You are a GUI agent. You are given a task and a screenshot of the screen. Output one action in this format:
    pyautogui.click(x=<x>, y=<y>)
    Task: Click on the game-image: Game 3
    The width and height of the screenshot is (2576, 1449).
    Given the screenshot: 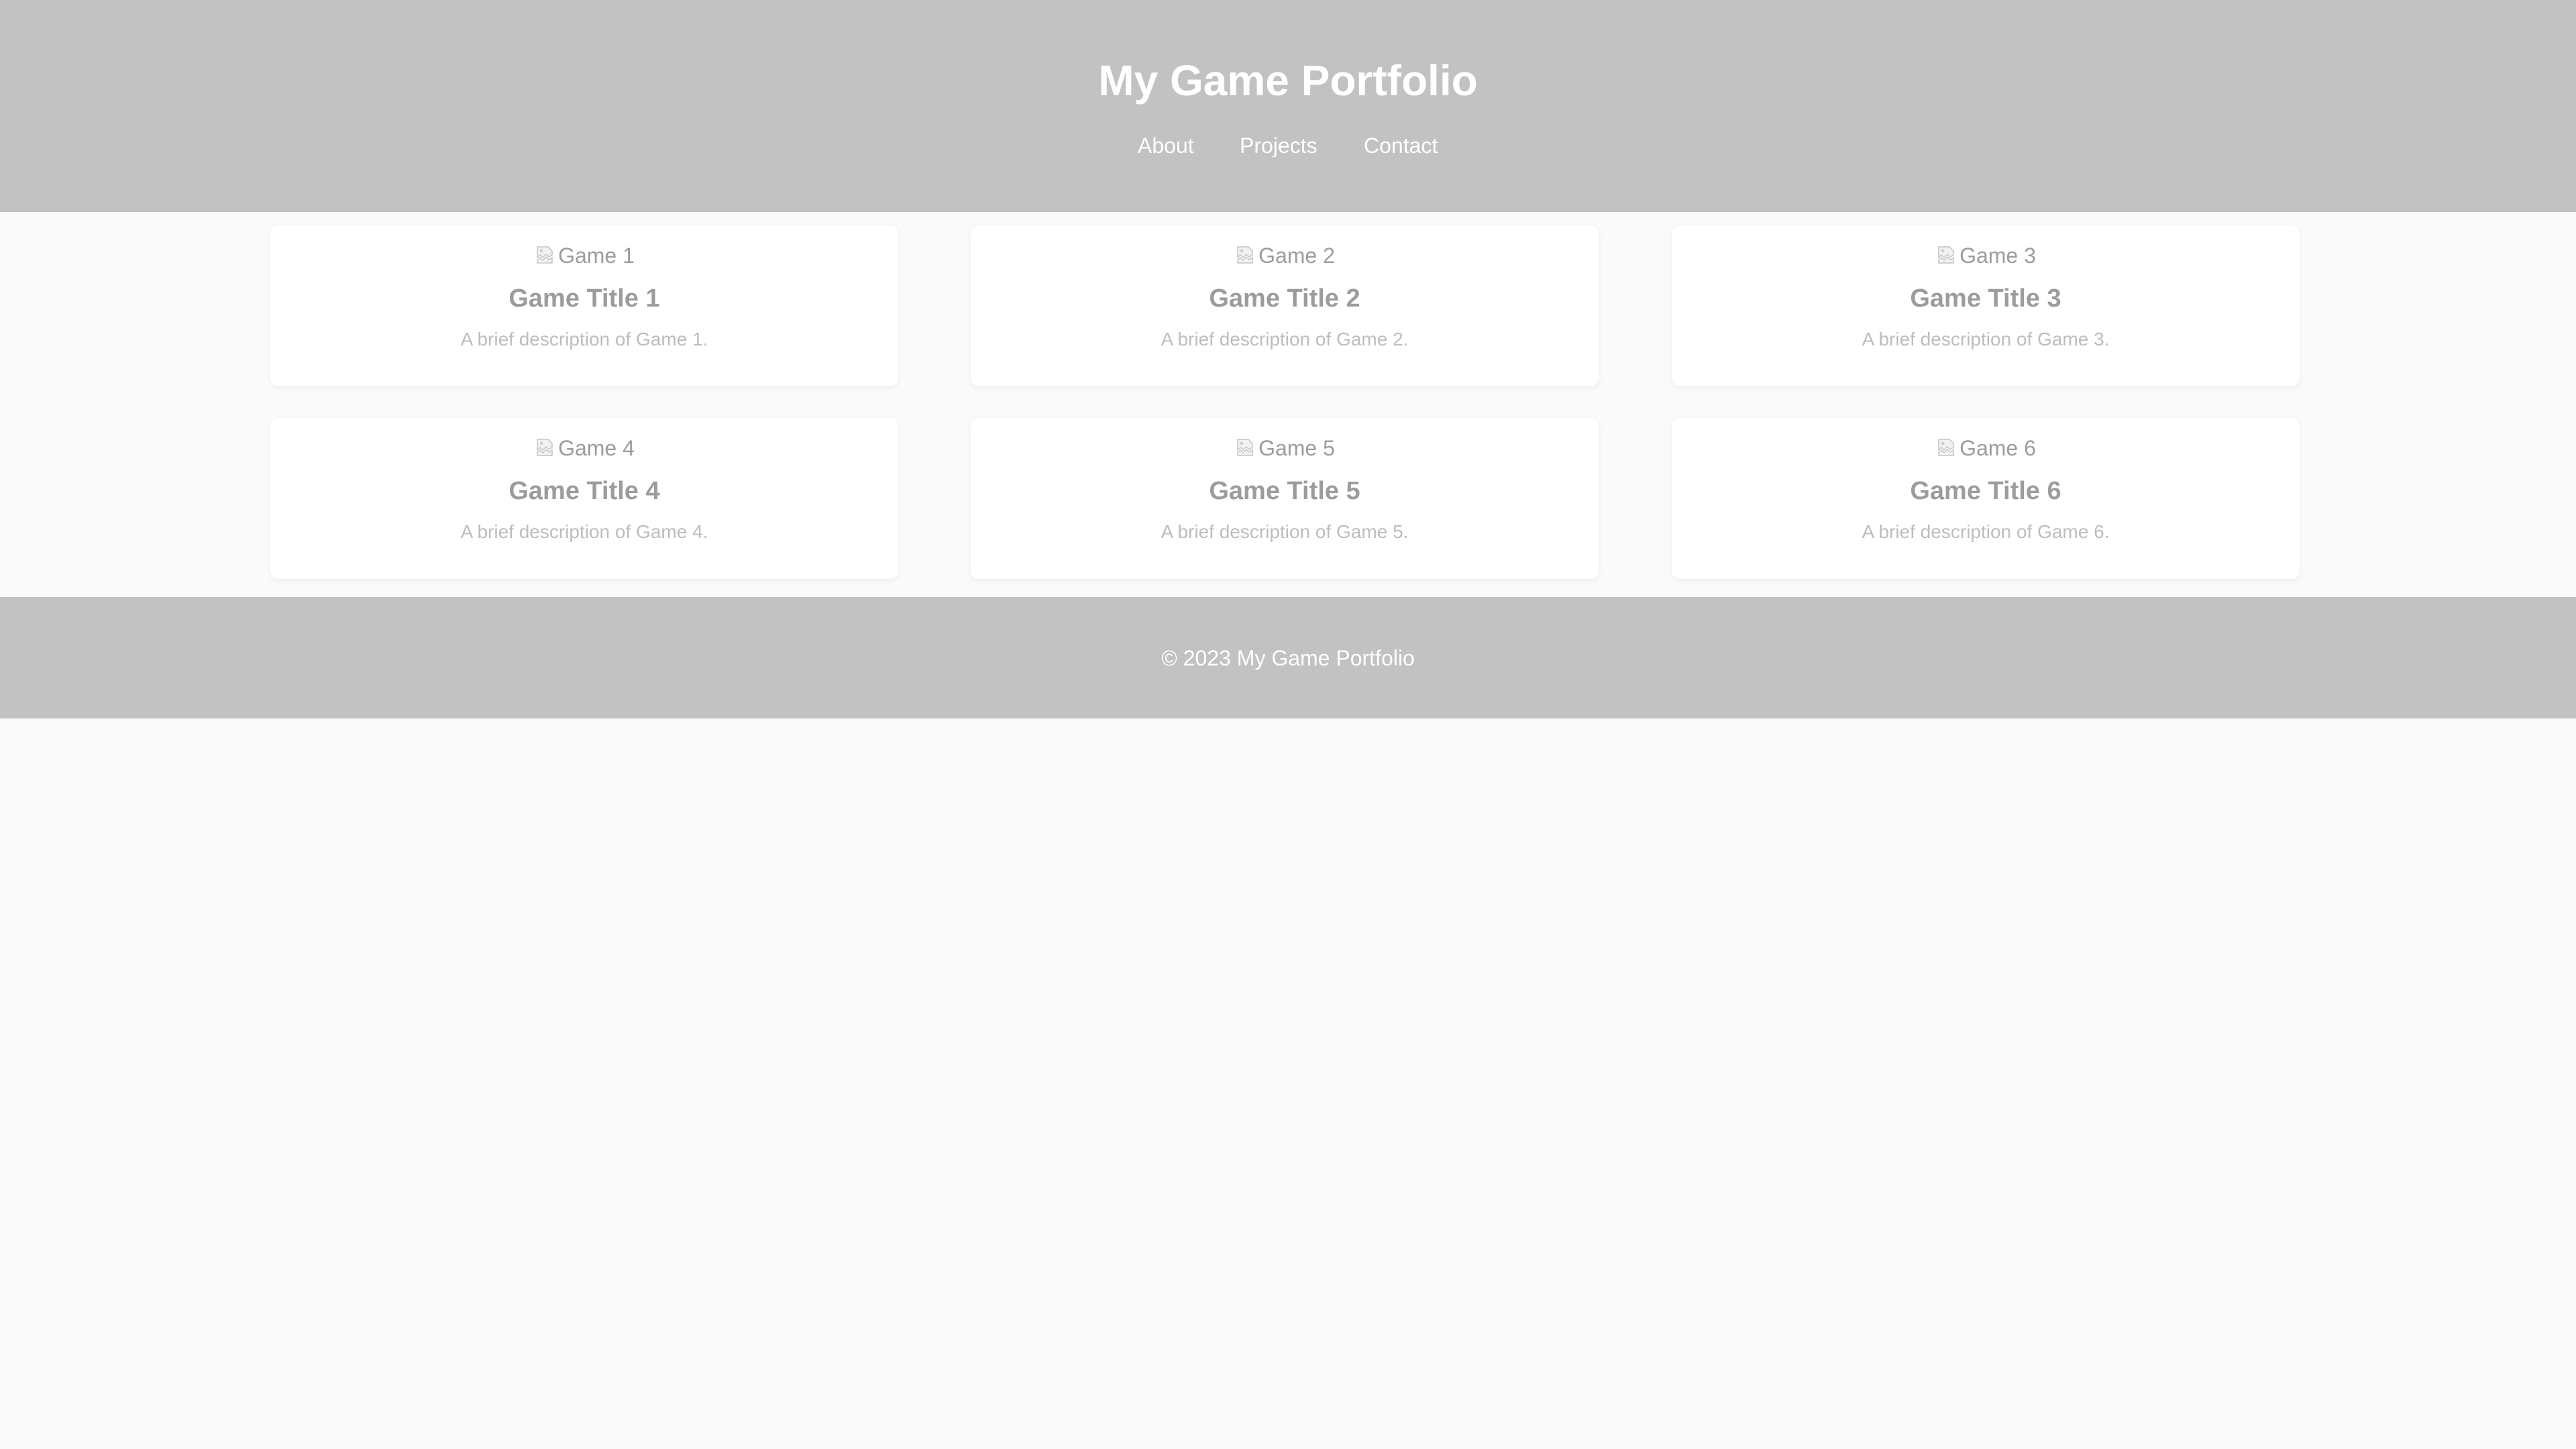 What is the action you would take?
    pyautogui.click(x=1986, y=255)
    